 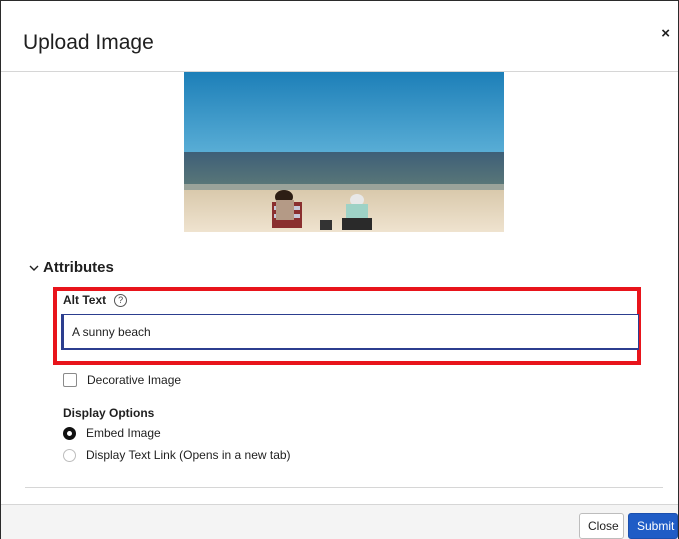 I want to click on image-preview, so click(x=344, y=152).